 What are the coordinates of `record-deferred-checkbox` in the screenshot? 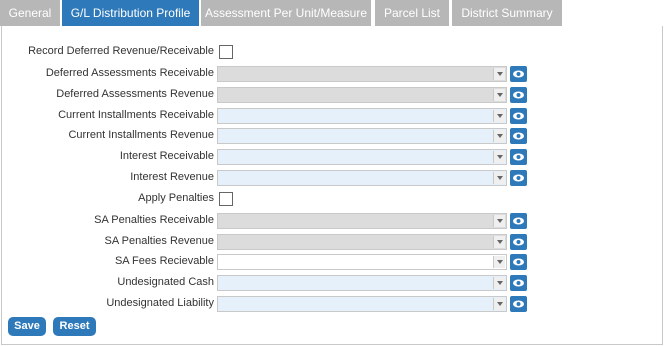 It's located at (226, 52).